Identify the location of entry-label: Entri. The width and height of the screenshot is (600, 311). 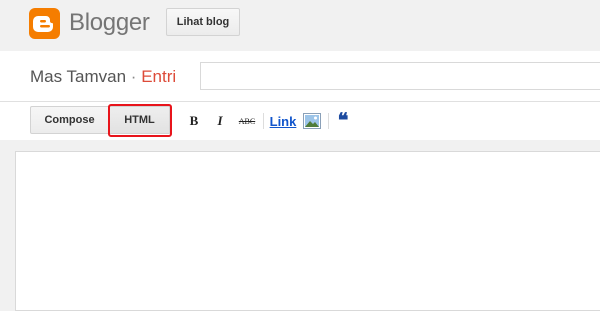
(159, 76).